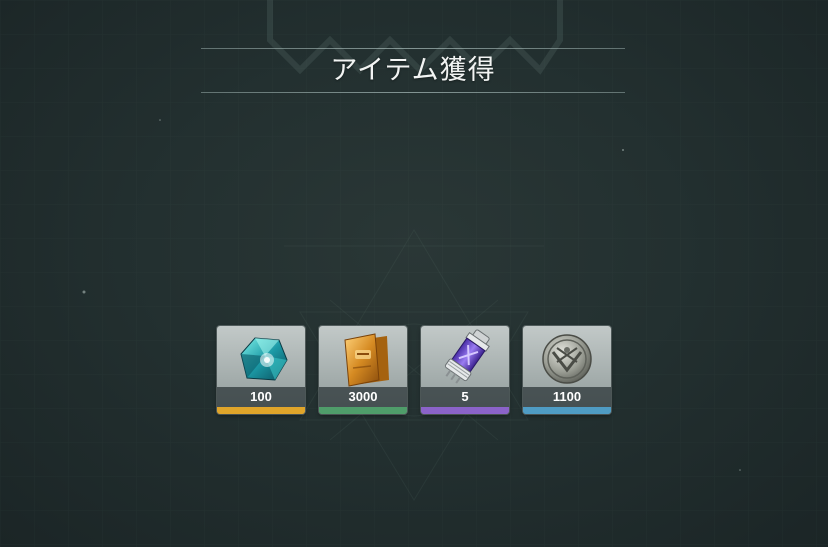 The height and width of the screenshot is (547, 828). Describe the element at coordinates (567, 359) in the screenshot. I see `silver-coin-icon` at that location.